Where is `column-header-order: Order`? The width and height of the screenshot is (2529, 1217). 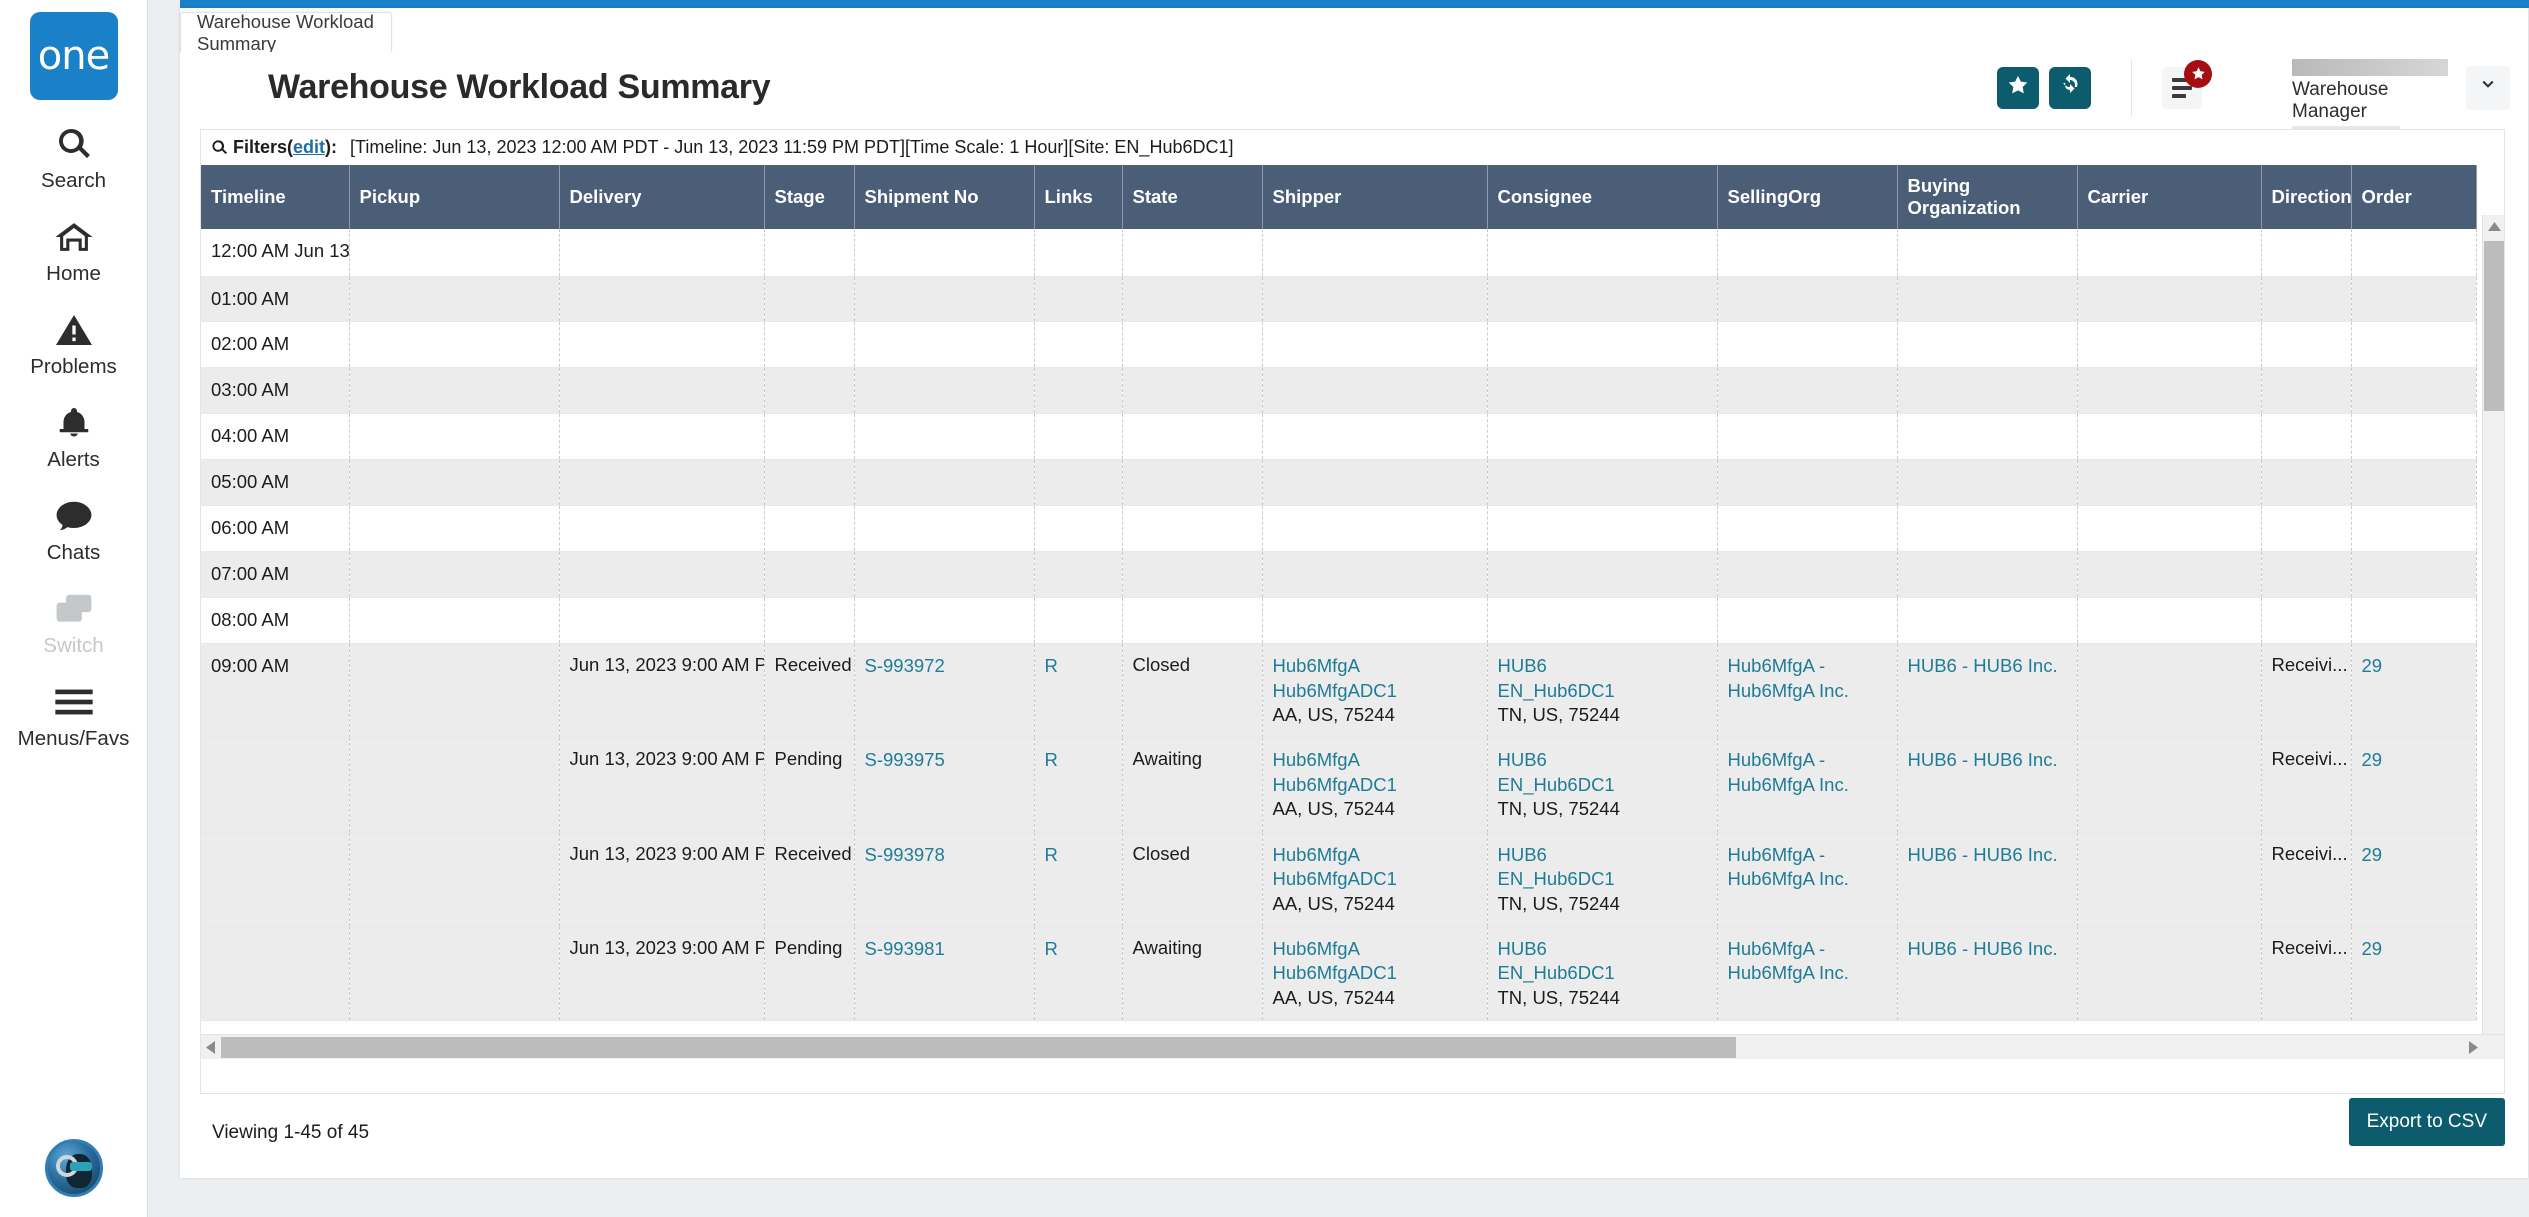
column-header-order: Order is located at coordinates (2414, 197).